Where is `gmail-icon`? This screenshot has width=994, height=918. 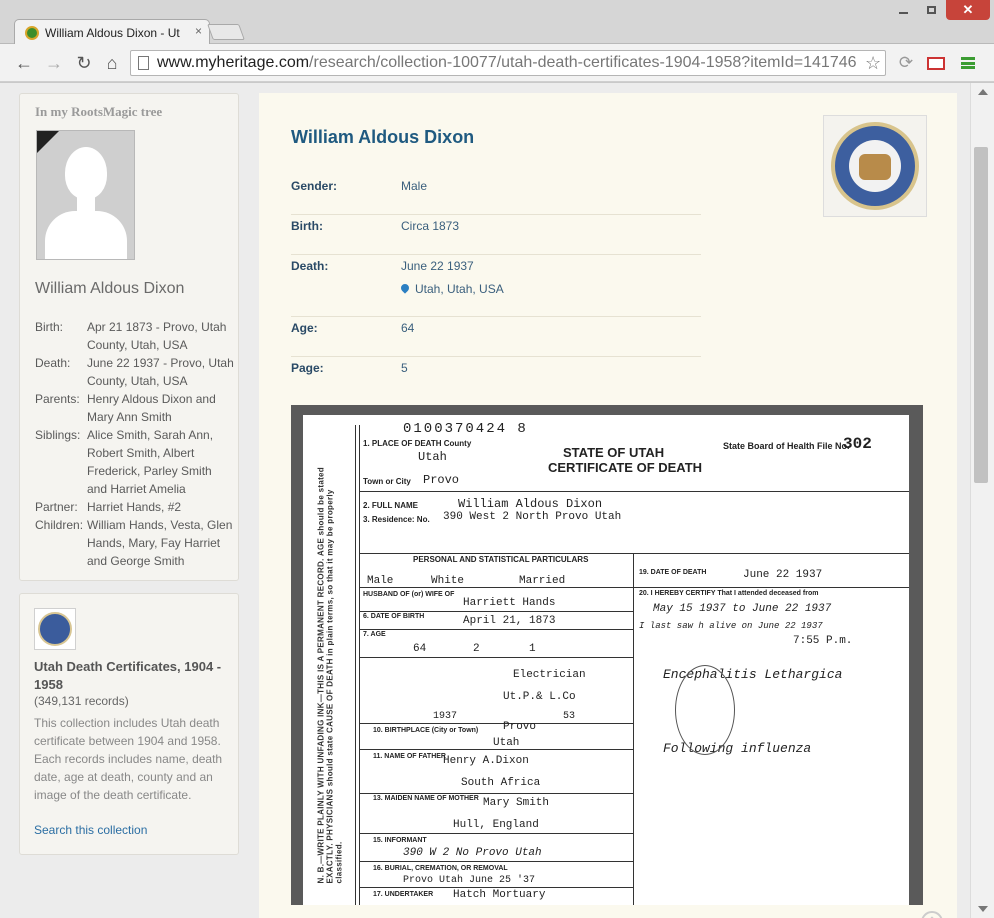 gmail-icon is located at coordinates (936, 63).